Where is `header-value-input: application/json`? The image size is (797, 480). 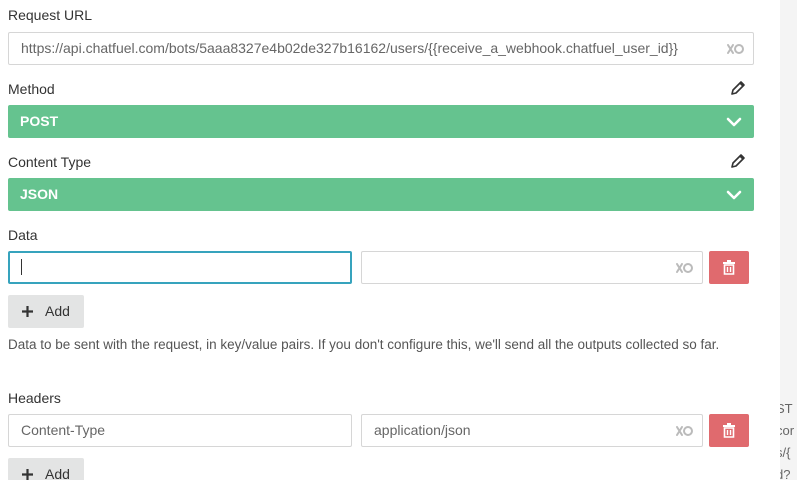 header-value-input: application/json is located at coordinates (532, 430).